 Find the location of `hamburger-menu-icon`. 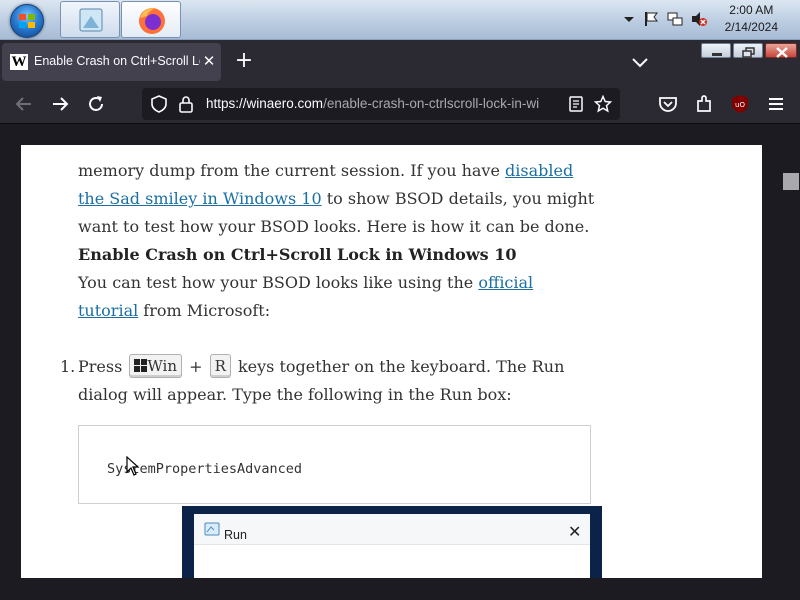

hamburger-menu-icon is located at coordinates (776, 104).